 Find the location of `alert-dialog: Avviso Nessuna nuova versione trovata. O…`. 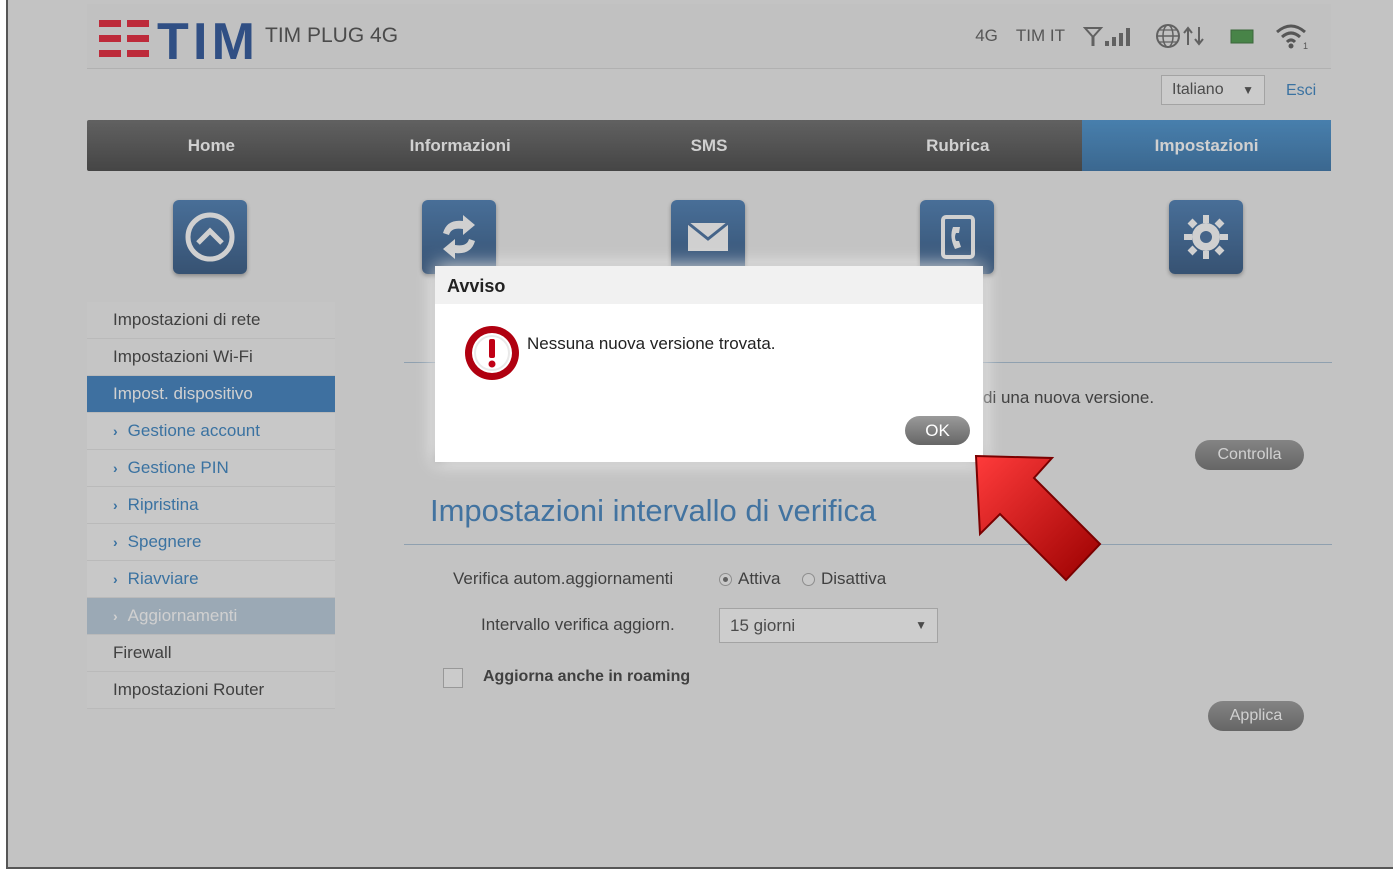

alert-dialog: Avviso Nessuna nuova versione trovata. O… is located at coordinates (709, 364).